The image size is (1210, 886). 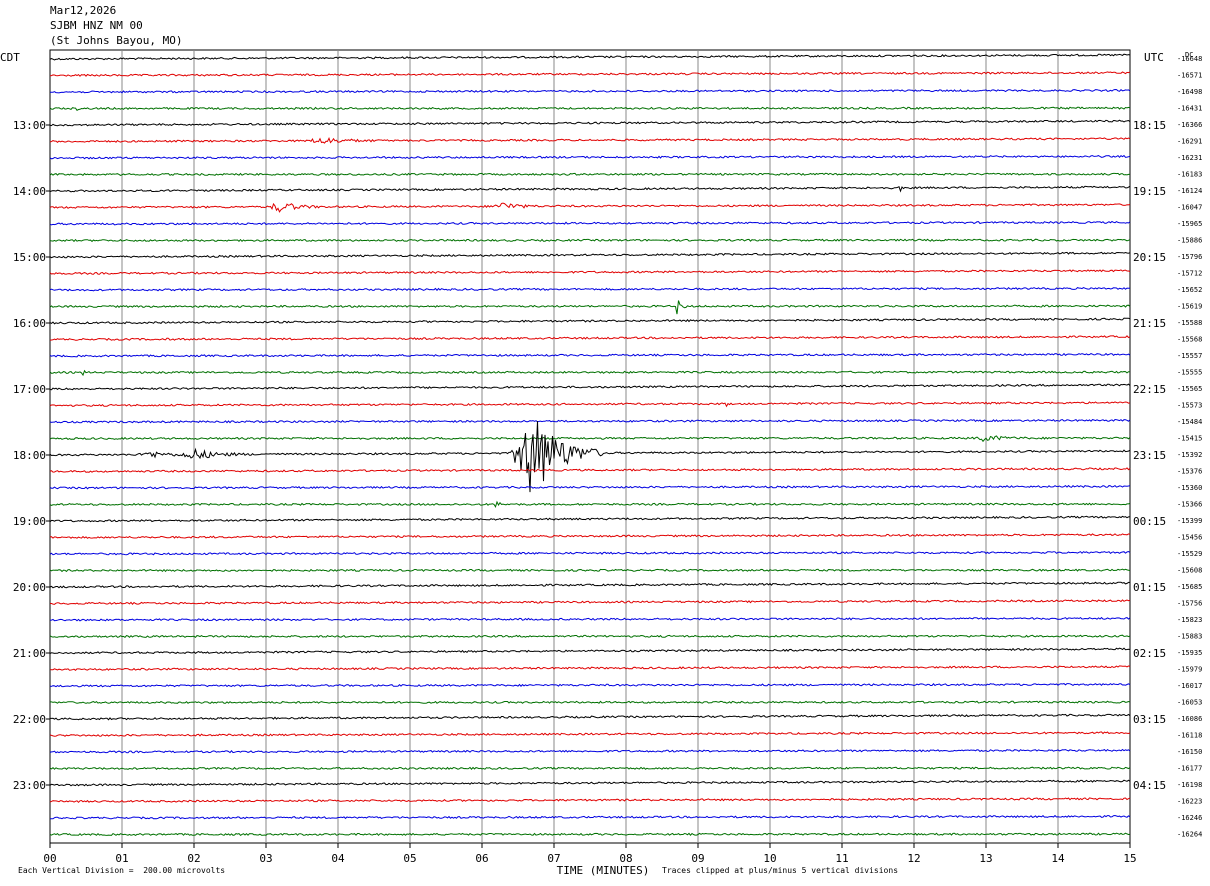 What do you see at coordinates (1189, 670) in the screenshot?
I see `dc-offset-label: -15979` at bounding box center [1189, 670].